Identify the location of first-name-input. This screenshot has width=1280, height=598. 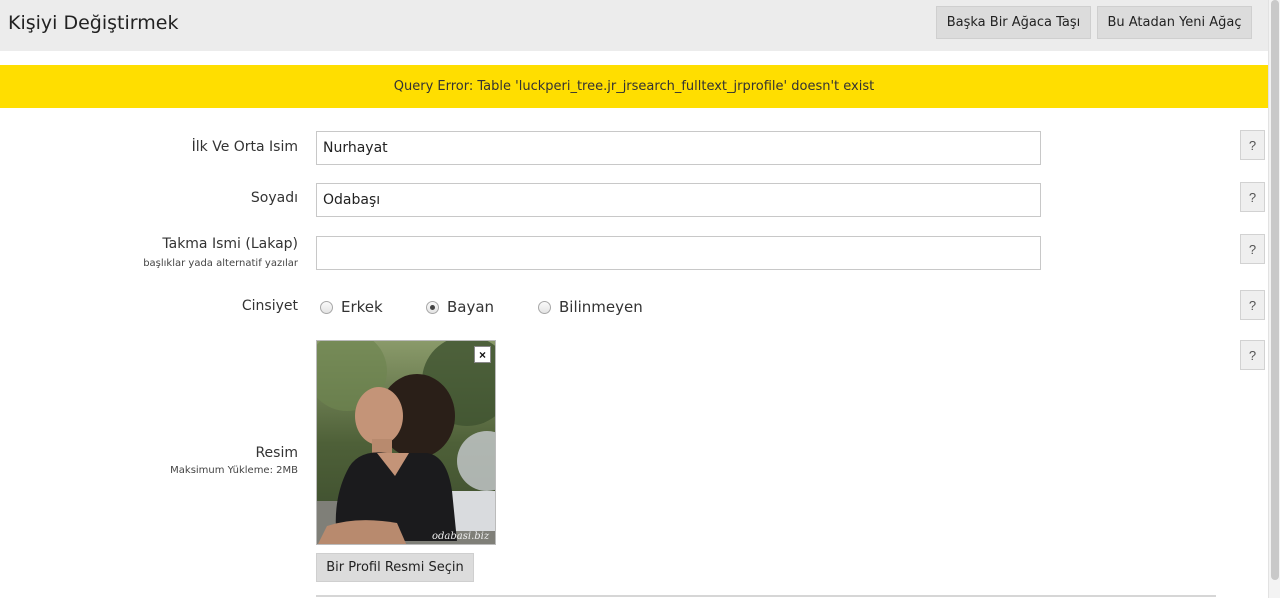
(678, 148).